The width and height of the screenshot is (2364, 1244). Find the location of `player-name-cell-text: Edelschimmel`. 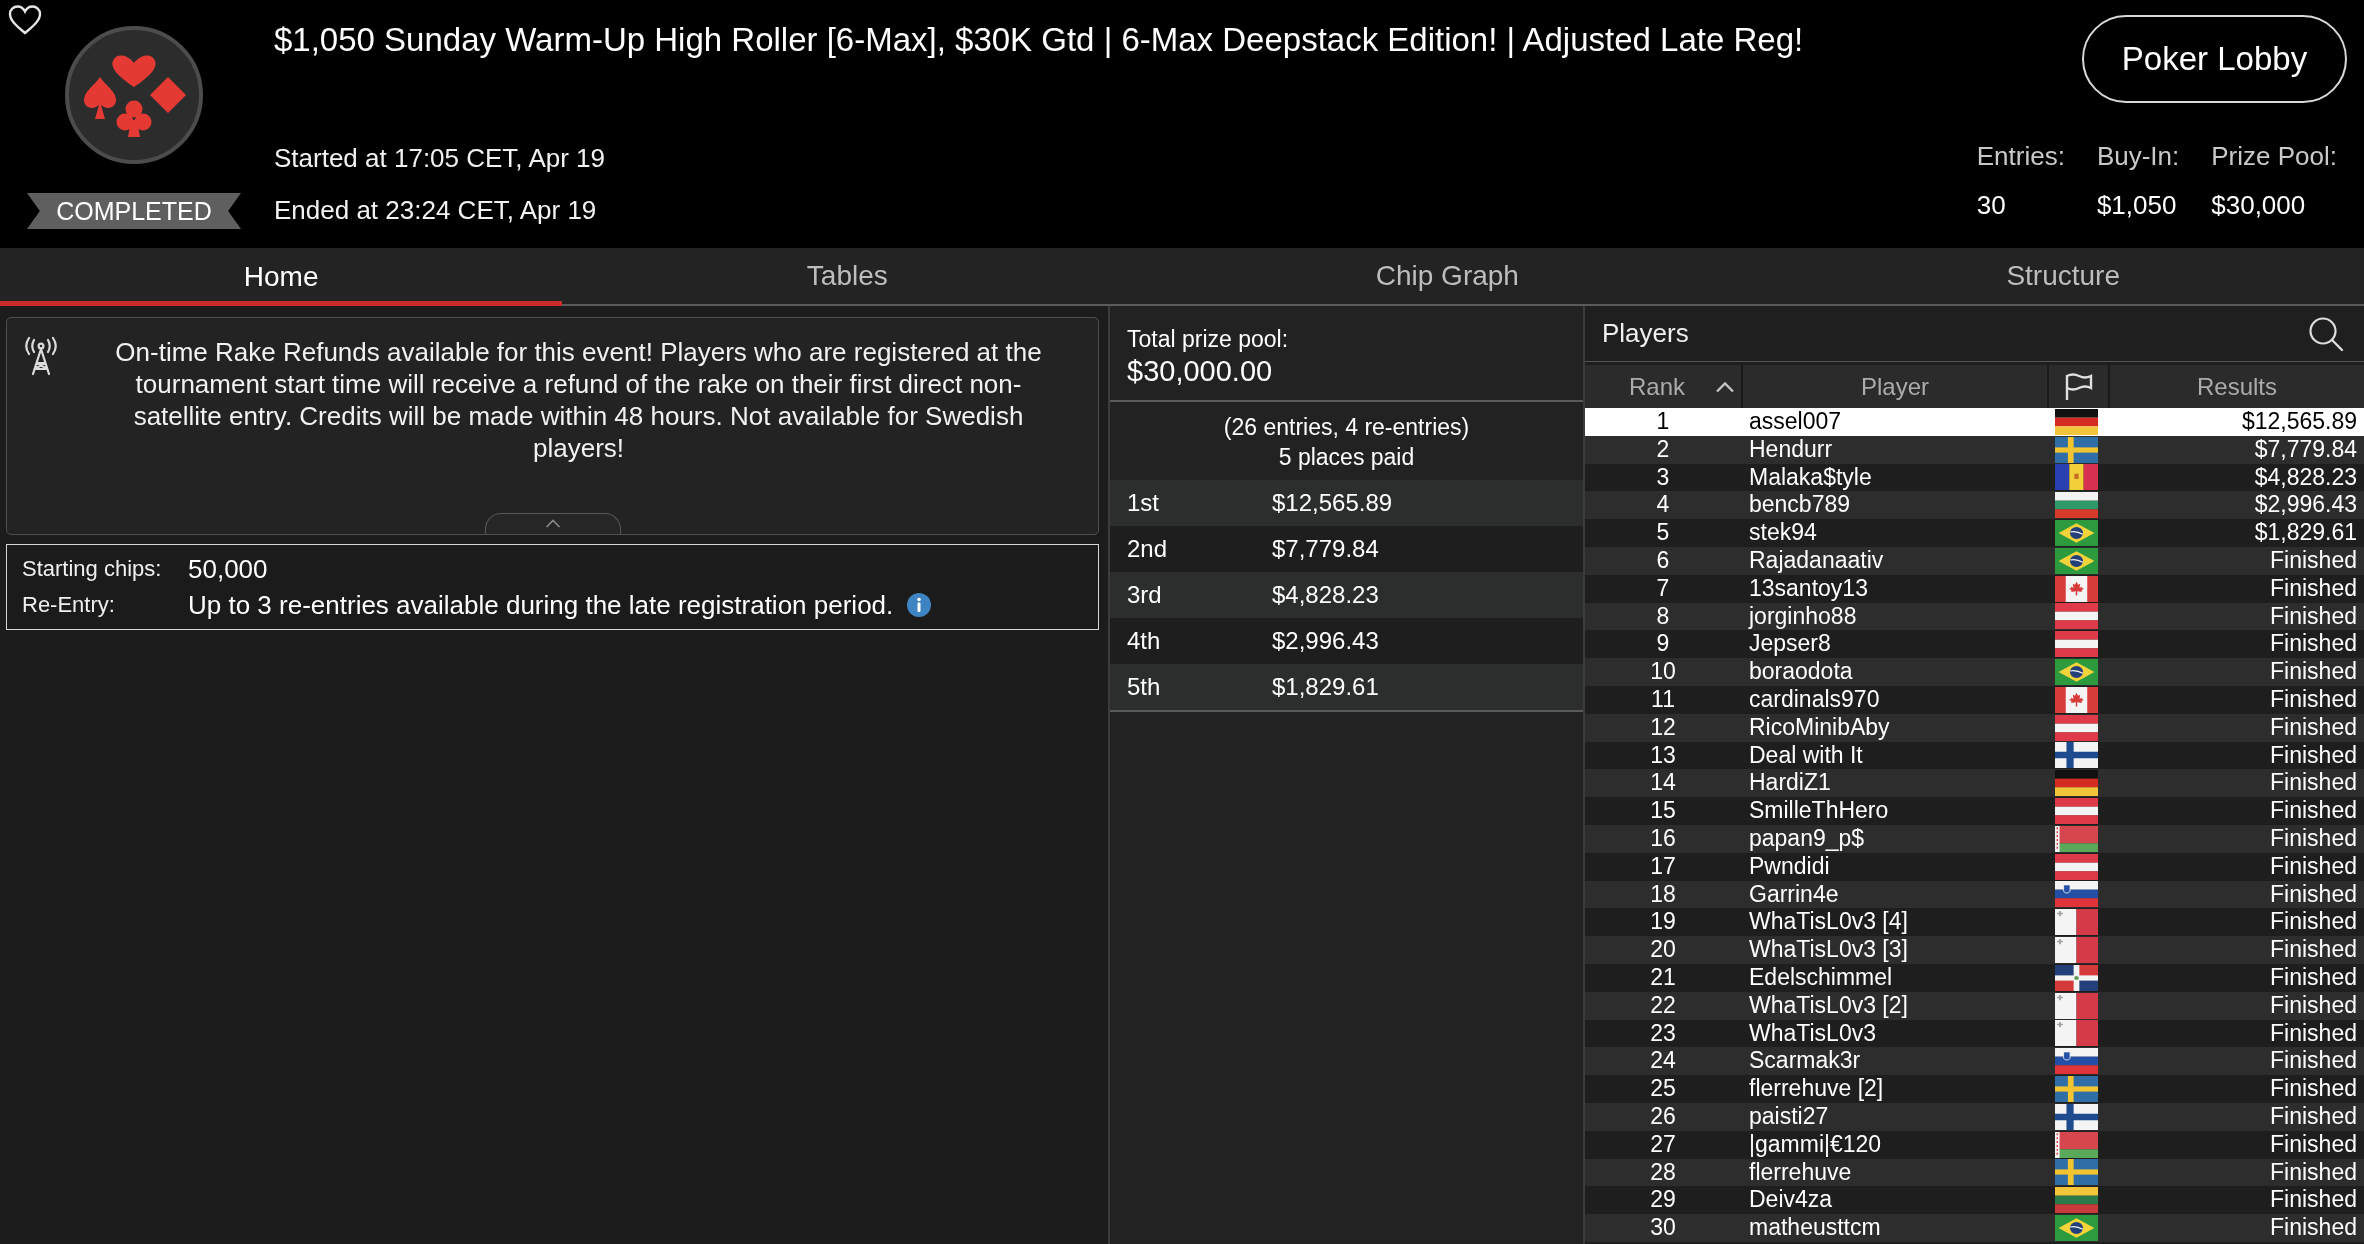

player-name-cell-text: Edelschimmel is located at coordinates (1821, 977).